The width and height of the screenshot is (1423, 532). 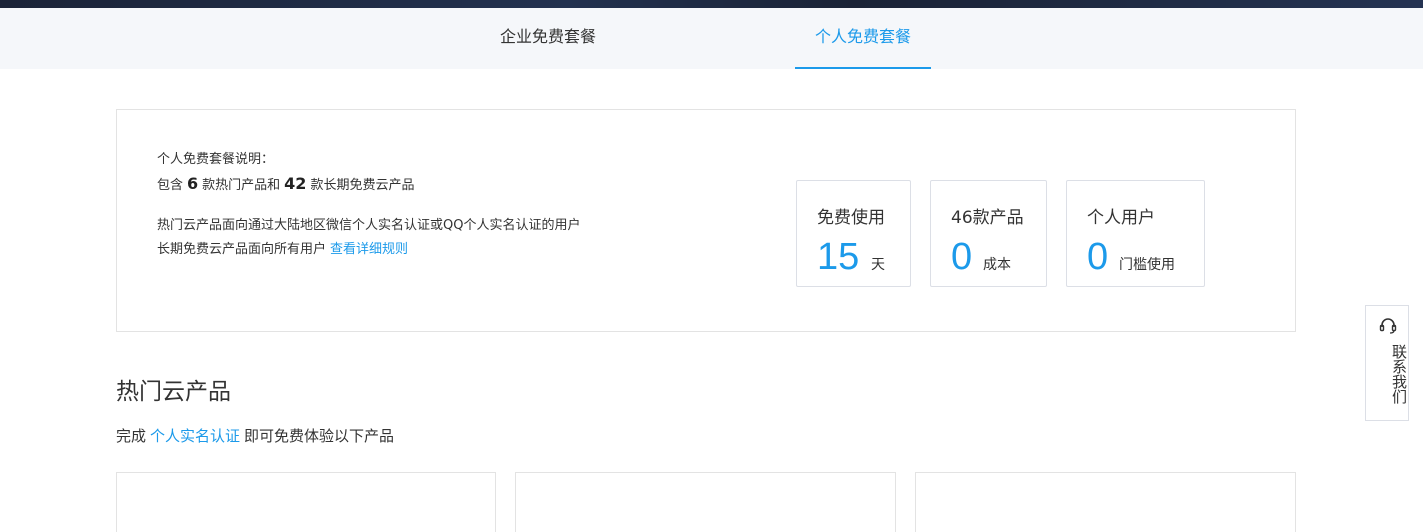 What do you see at coordinates (851, 218) in the screenshot?
I see `stat-title: 免费使用` at bounding box center [851, 218].